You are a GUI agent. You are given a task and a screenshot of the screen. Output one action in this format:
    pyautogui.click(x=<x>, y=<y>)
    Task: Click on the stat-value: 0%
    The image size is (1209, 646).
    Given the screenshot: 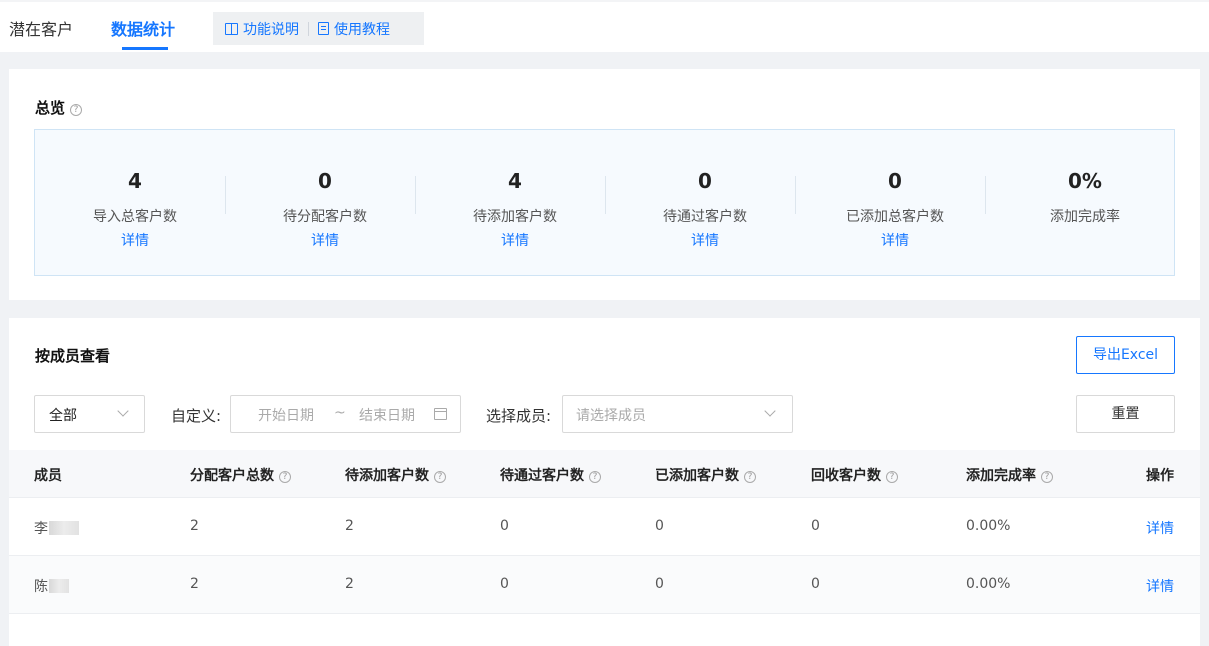 What is the action you would take?
    pyautogui.click(x=1085, y=181)
    